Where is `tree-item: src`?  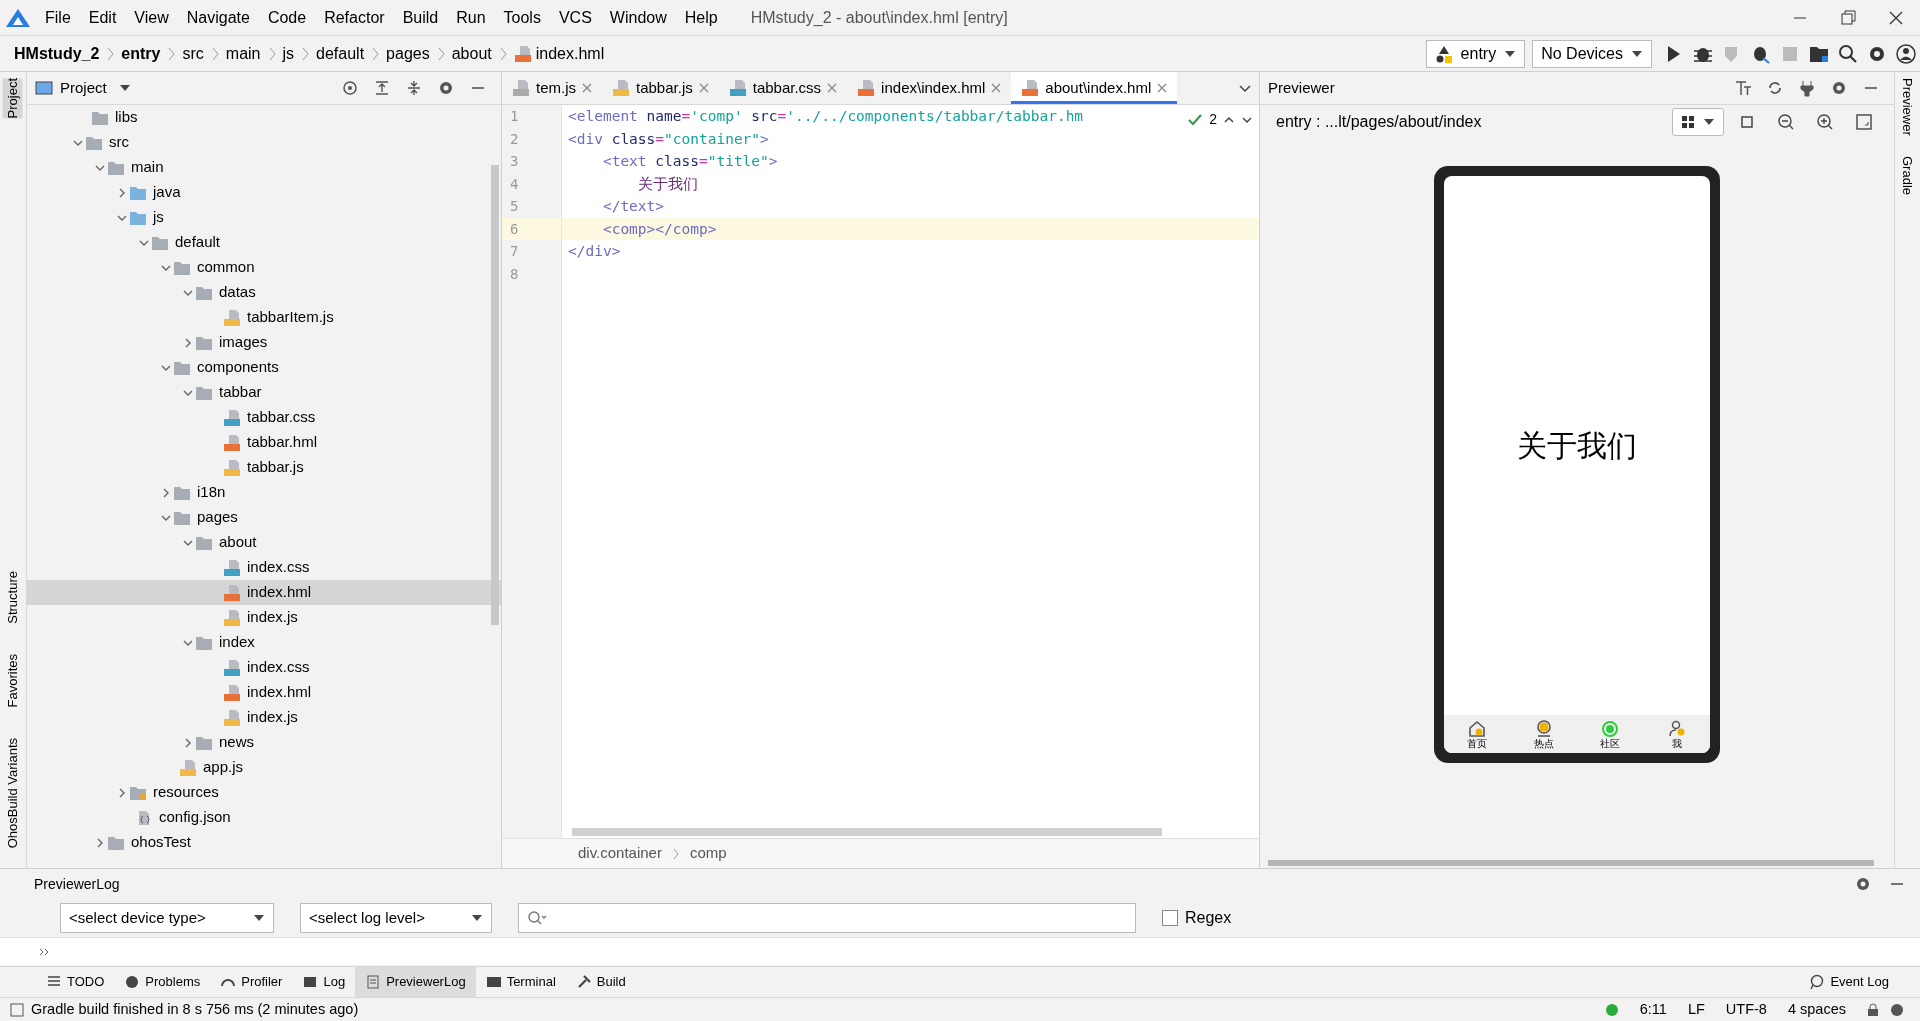 tree-item: src is located at coordinates (264, 142).